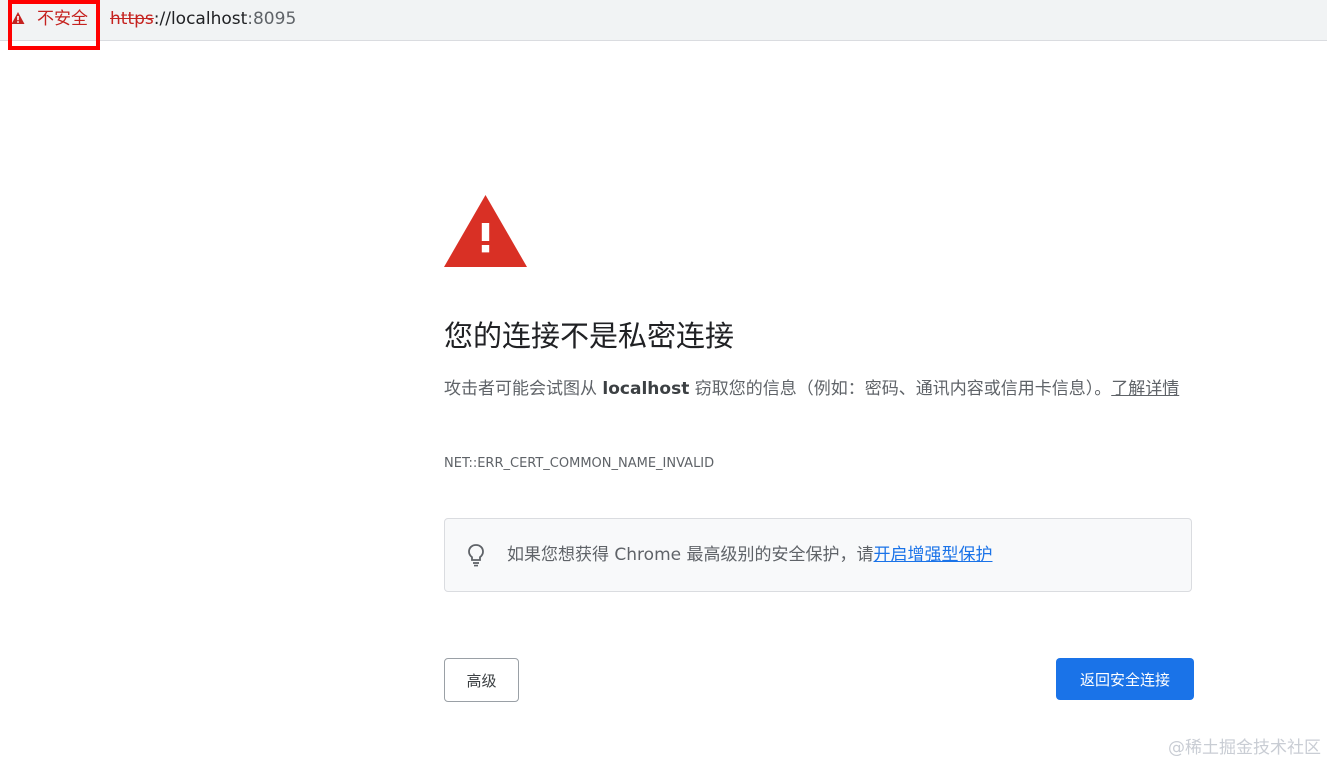 The image size is (1327, 765). I want to click on error-code: NET::ERR_CERT_COMMON_NAME_INVALID, so click(579, 463).